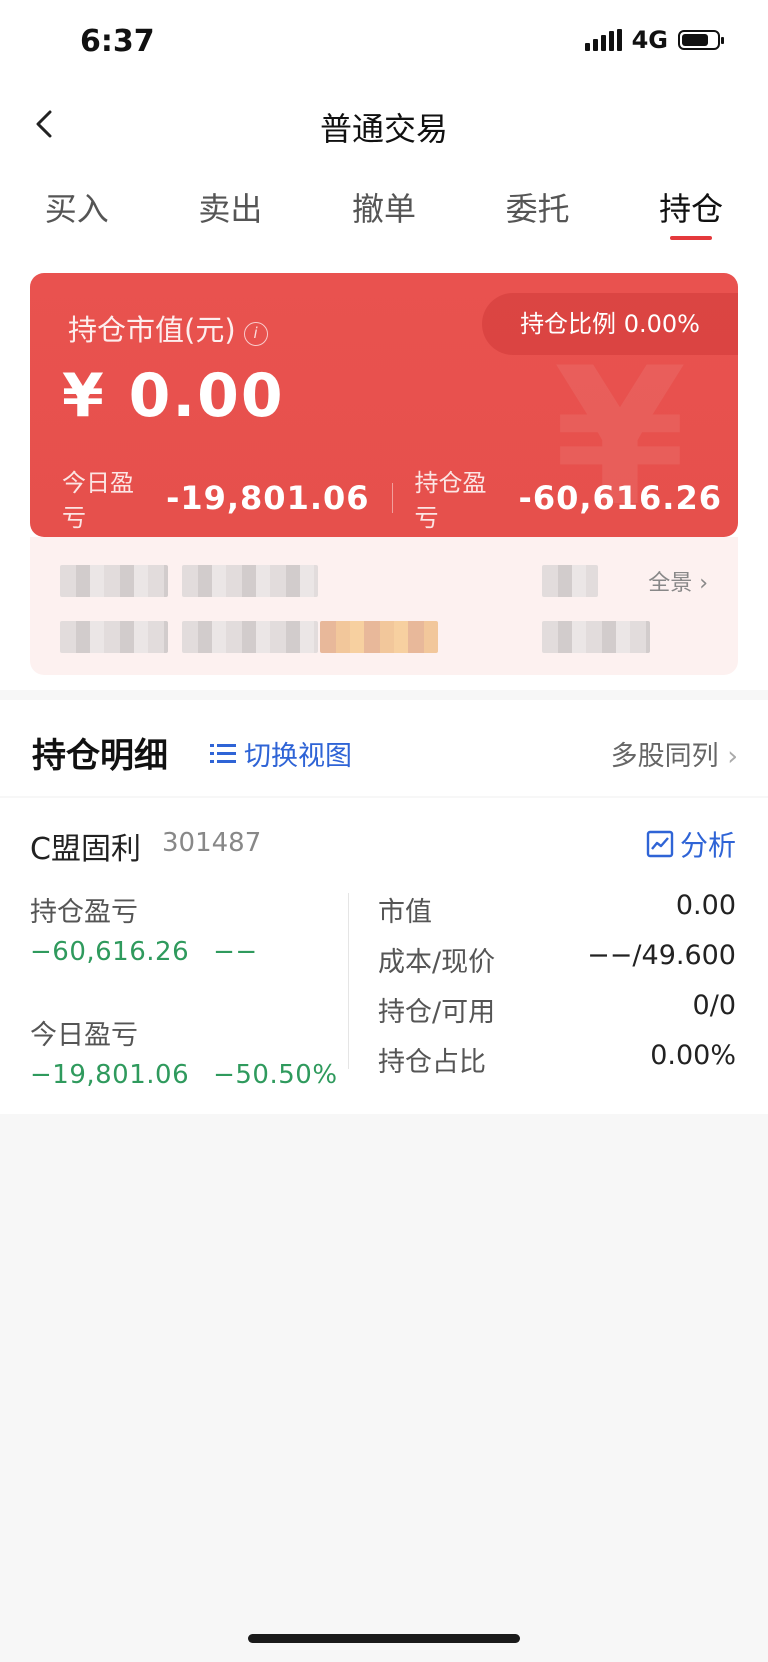 The width and height of the screenshot is (768, 1662). Describe the element at coordinates (707, 845) in the screenshot. I see `analyze-label: 分析` at that location.